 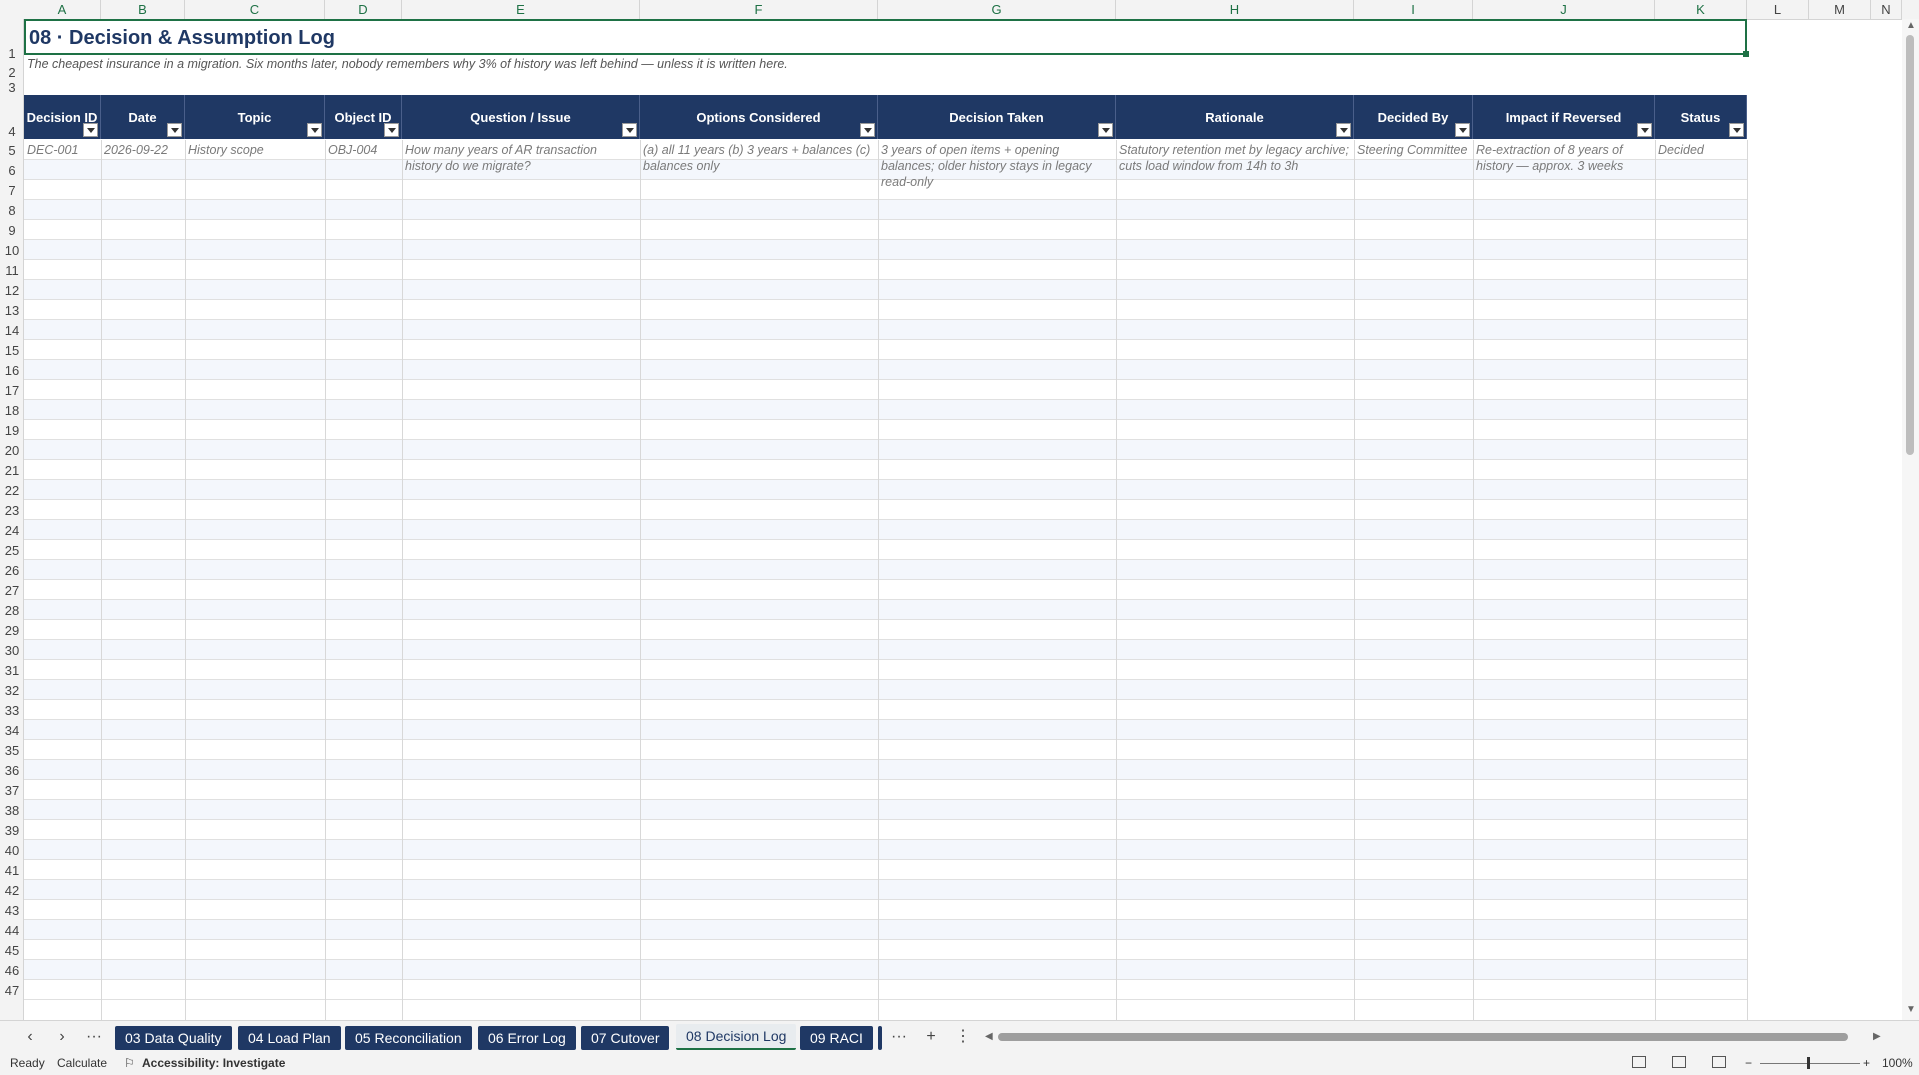 What do you see at coordinates (11, 591) in the screenshot?
I see `row-header: 27` at bounding box center [11, 591].